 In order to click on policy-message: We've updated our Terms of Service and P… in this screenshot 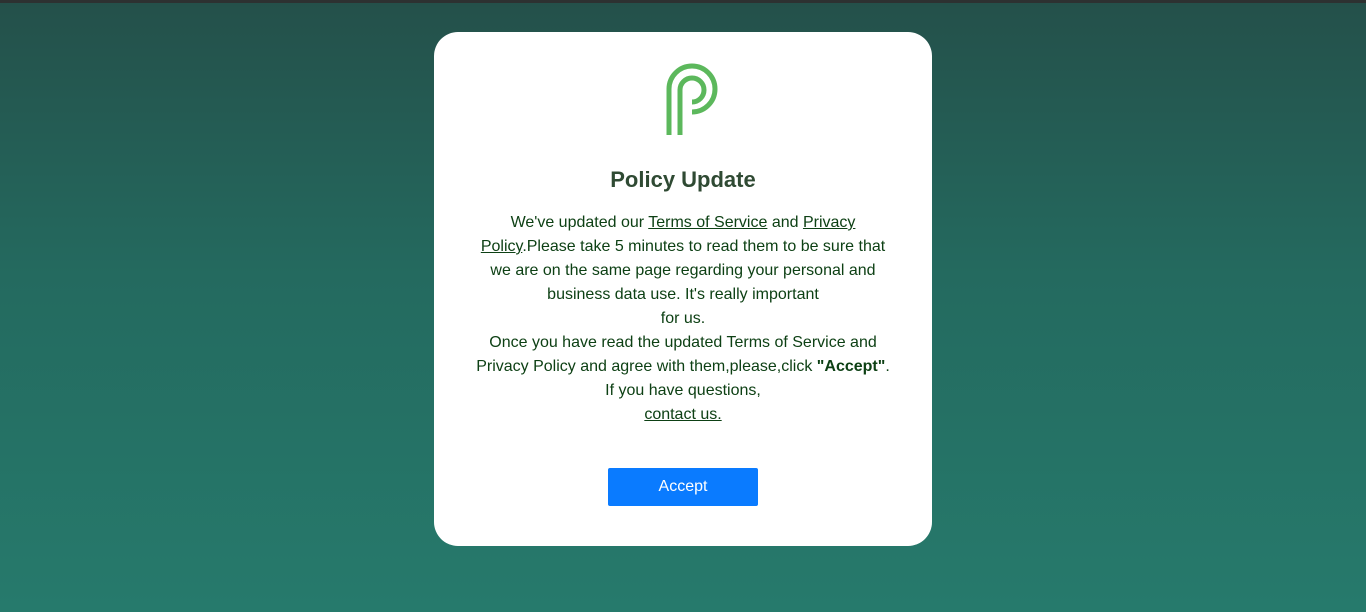, I will do `click(683, 319)`.